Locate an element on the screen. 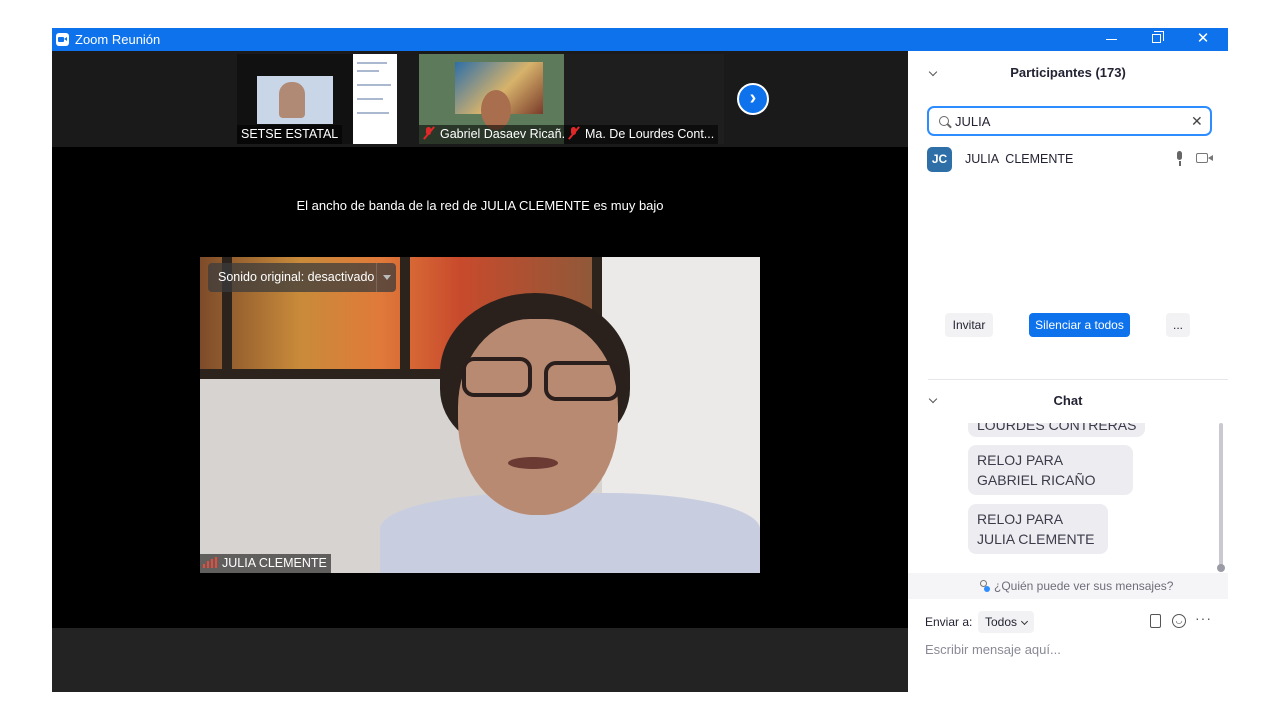 This screenshot has width=1280, height=720. send-to-row: Enviar a: Todos ◡ ··· is located at coordinates (1075, 622).